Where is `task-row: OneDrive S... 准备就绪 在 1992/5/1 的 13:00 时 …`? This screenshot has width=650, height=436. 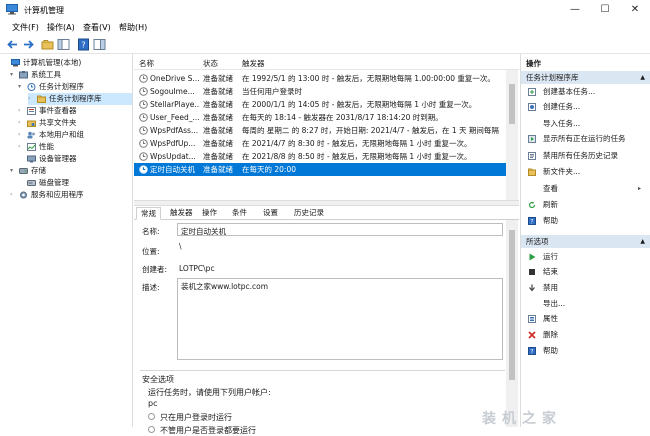 task-row: OneDrive S... 准备就绪 在 1992/5/1 的 13:00 时 … is located at coordinates (320, 78).